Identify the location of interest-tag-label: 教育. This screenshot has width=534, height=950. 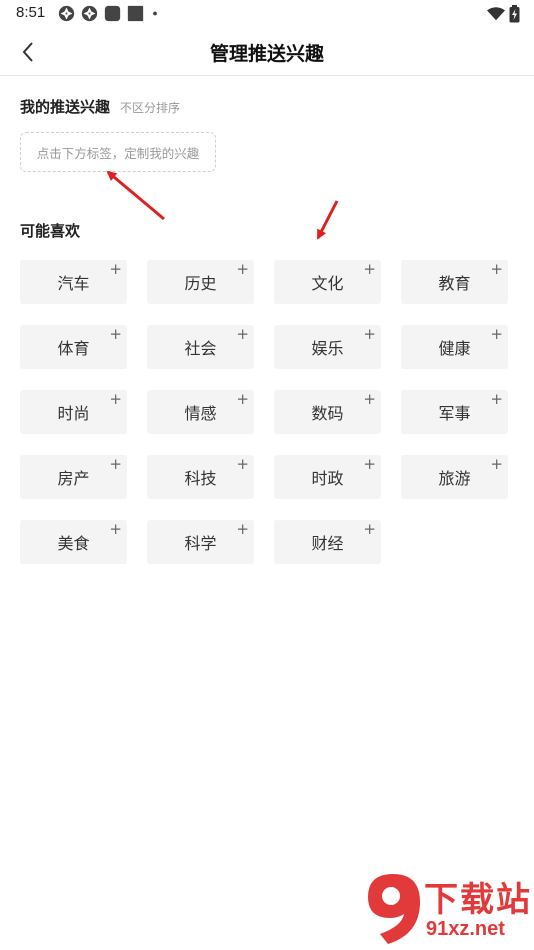
(454, 283).